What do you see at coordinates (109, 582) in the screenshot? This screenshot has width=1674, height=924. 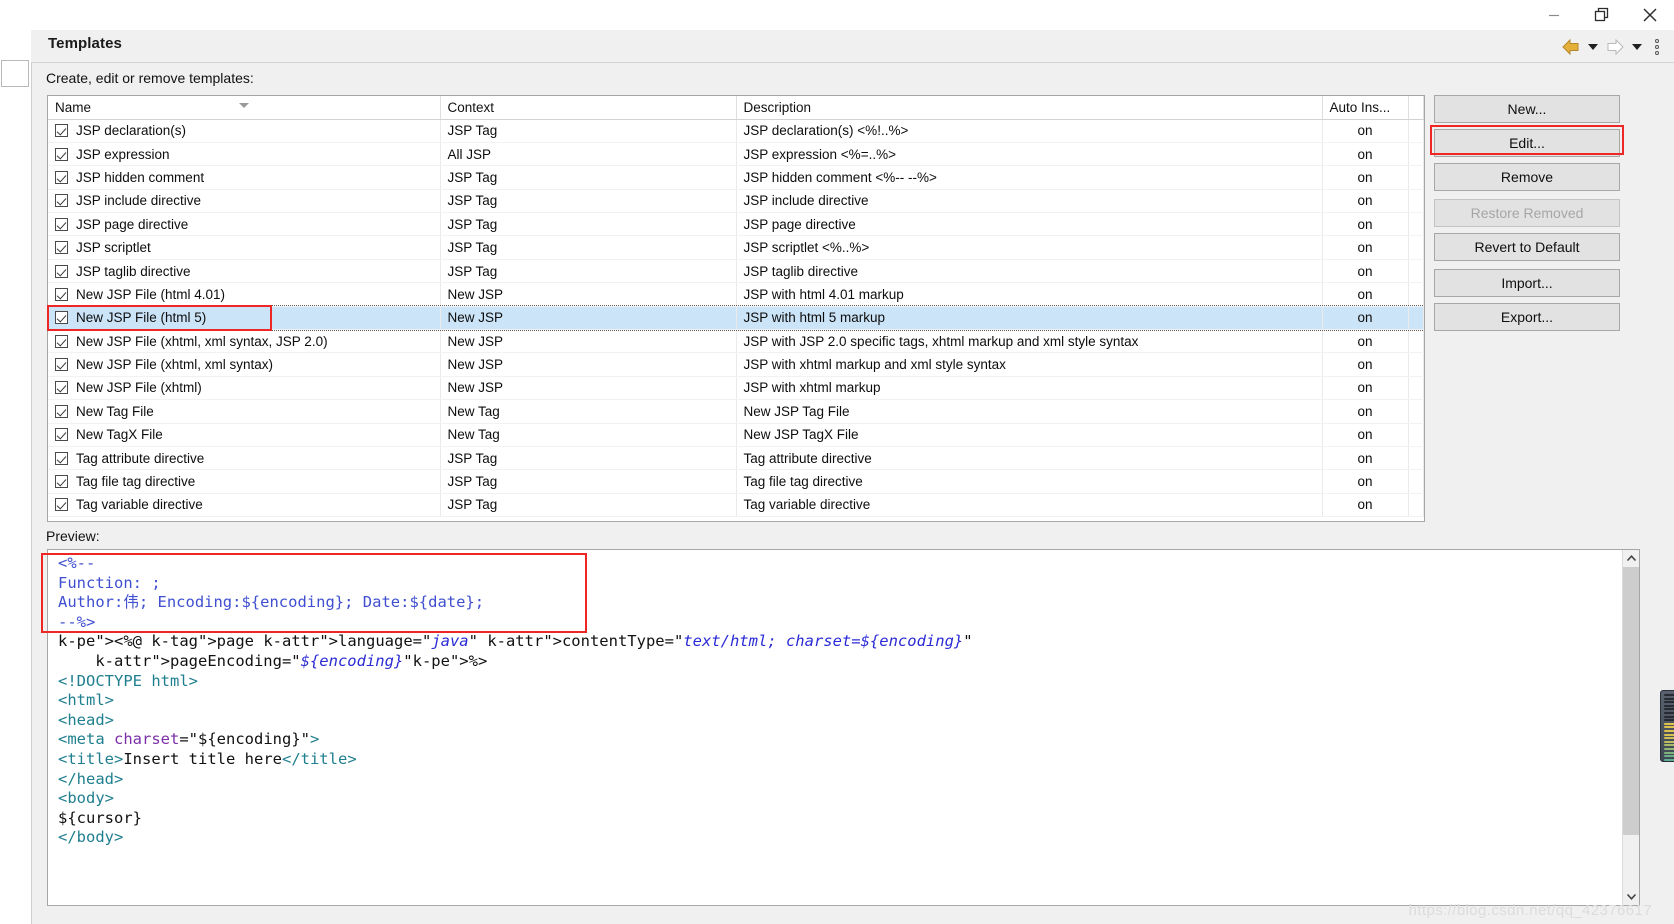 I see `code-line: Function: ;` at bounding box center [109, 582].